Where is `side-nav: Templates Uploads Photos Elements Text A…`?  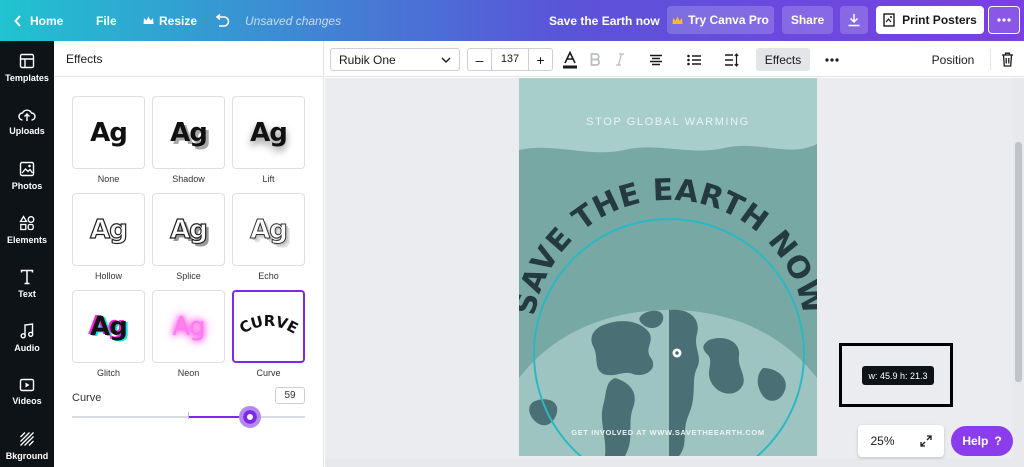 side-nav: Templates Uploads Photos Elements Text A… is located at coordinates (27, 254).